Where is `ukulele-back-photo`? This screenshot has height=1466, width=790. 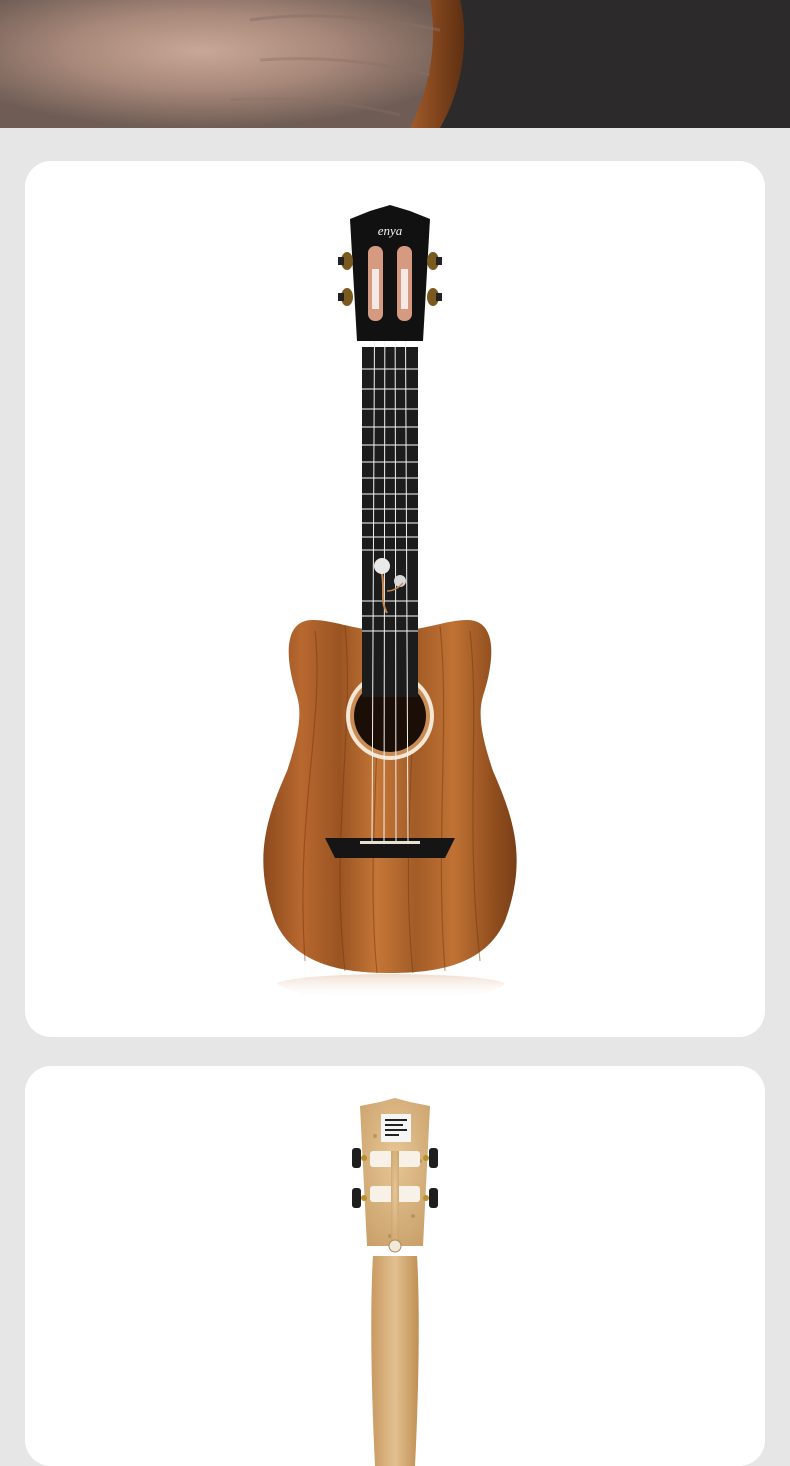 ukulele-back-photo is located at coordinates (395, 1282).